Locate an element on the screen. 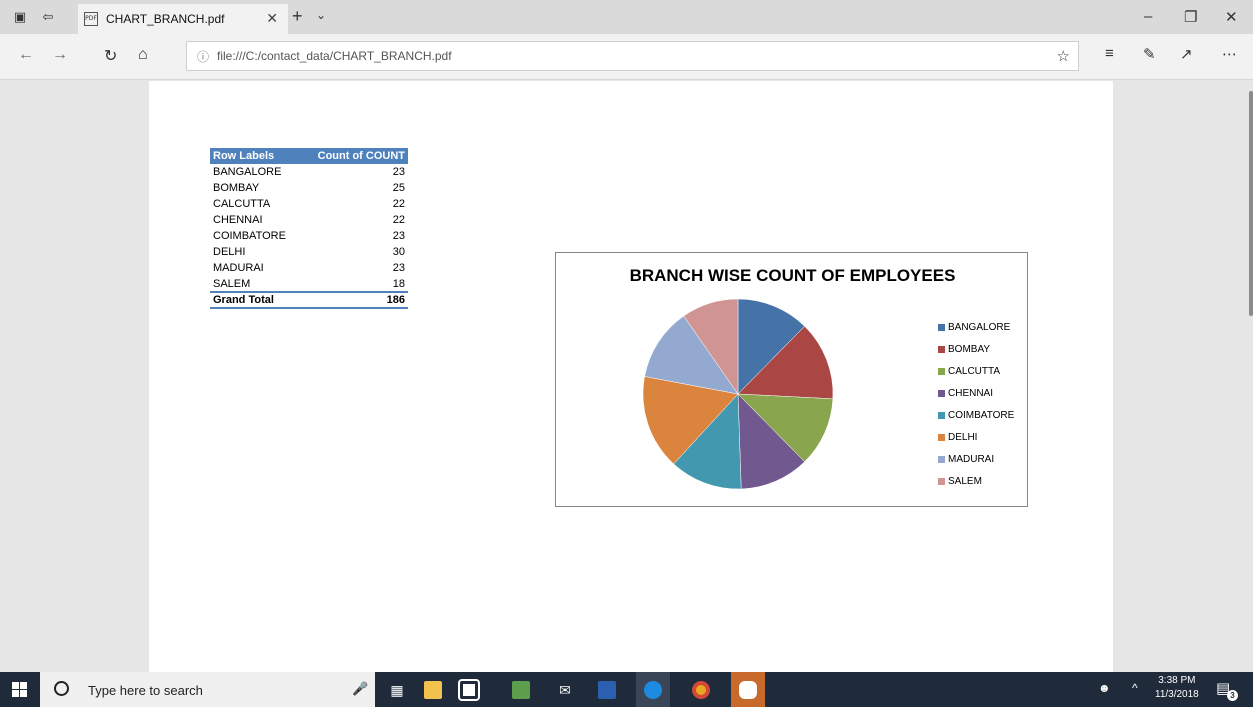 This screenshot has height=707, width=1253. task-view-icon: ▦ is located at coordinates (397, 690).